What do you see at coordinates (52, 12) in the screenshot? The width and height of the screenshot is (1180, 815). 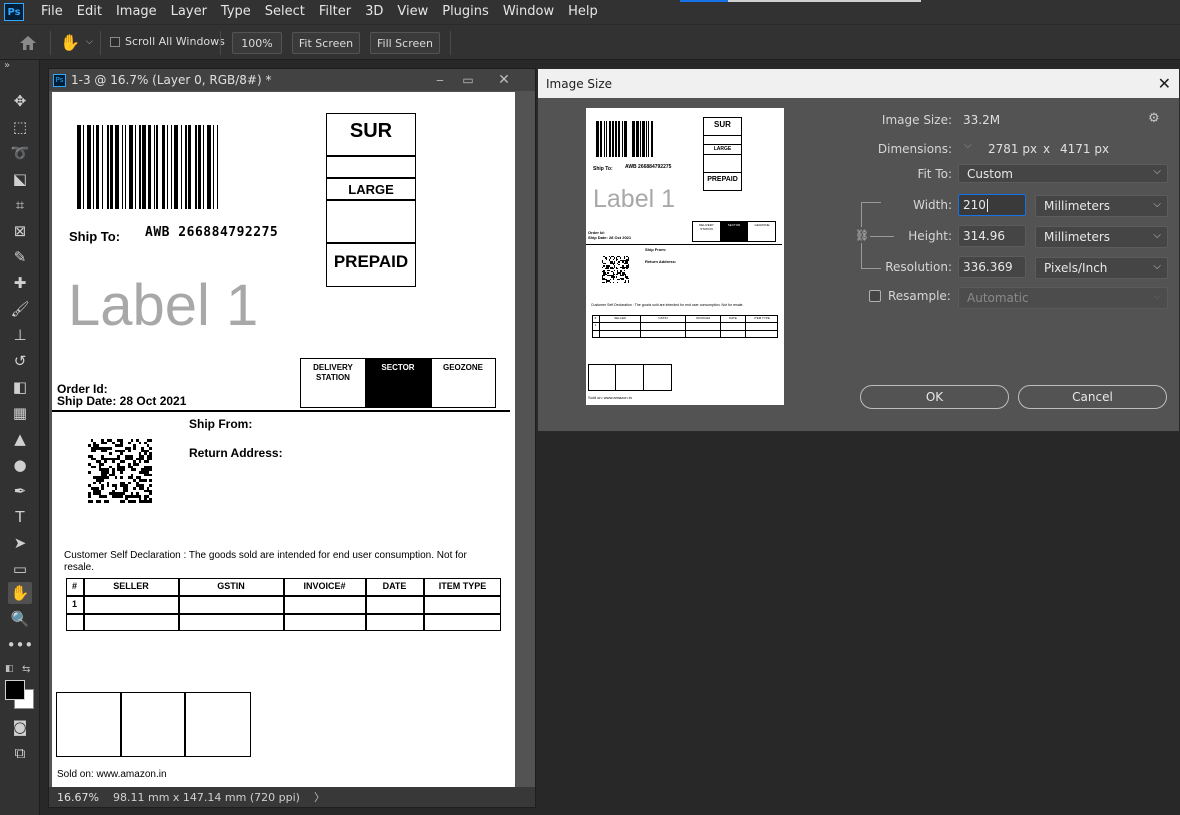 I see `menu-file: File` at bounding box center [52, 12].